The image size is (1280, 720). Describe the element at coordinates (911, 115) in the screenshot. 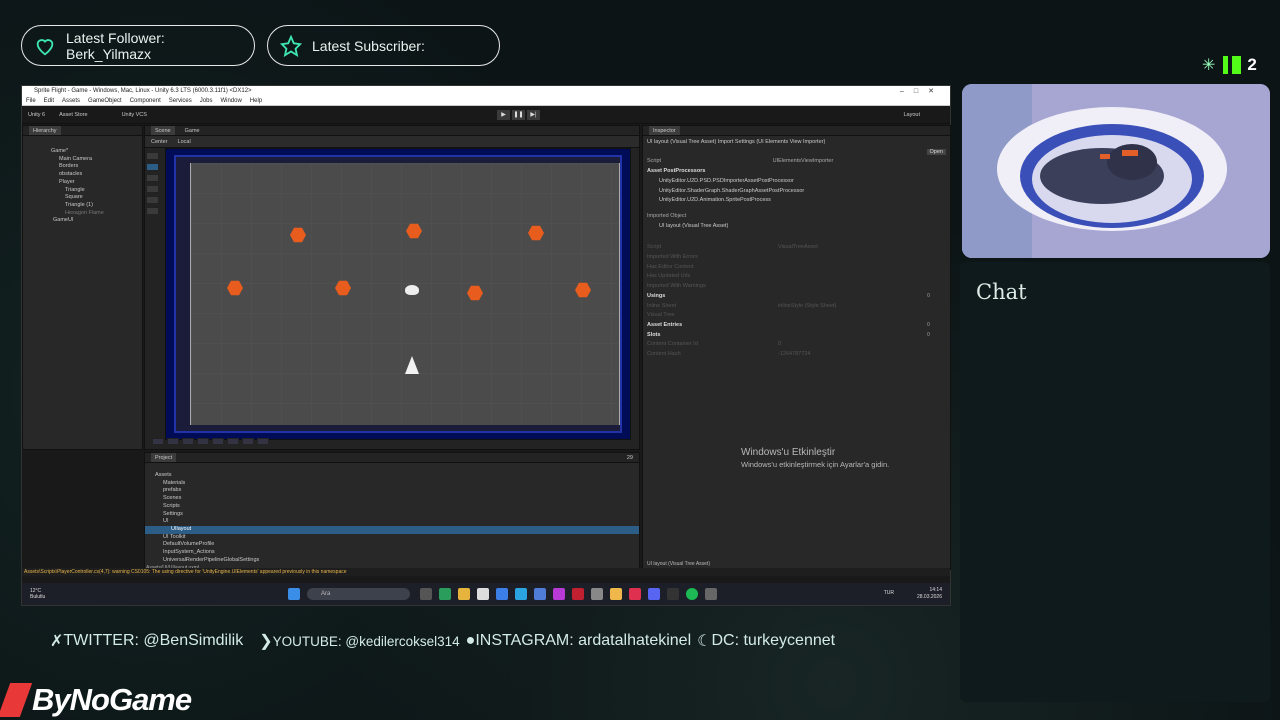

I see `layout-dropdown: Layout` at that location.